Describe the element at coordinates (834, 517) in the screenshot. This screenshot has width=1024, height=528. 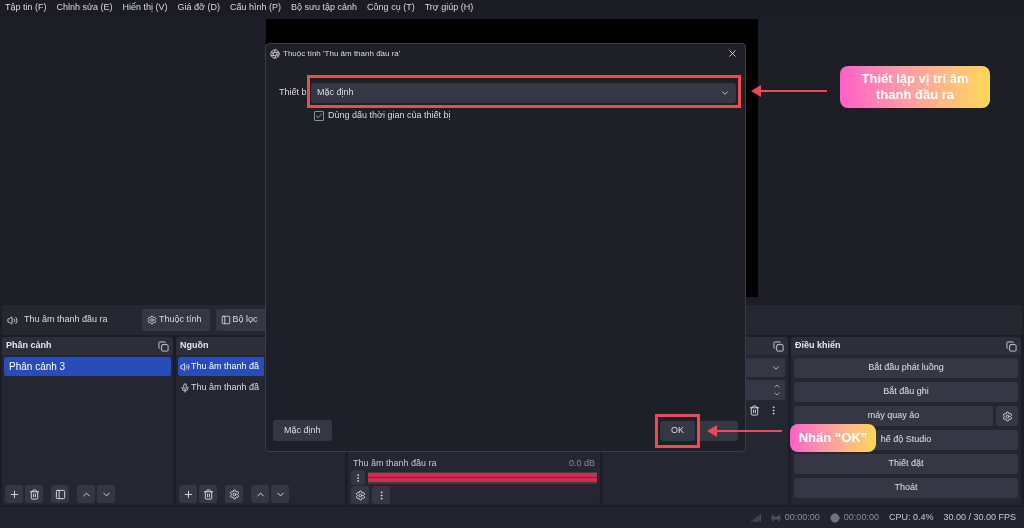
I see `record-icon` at that location.